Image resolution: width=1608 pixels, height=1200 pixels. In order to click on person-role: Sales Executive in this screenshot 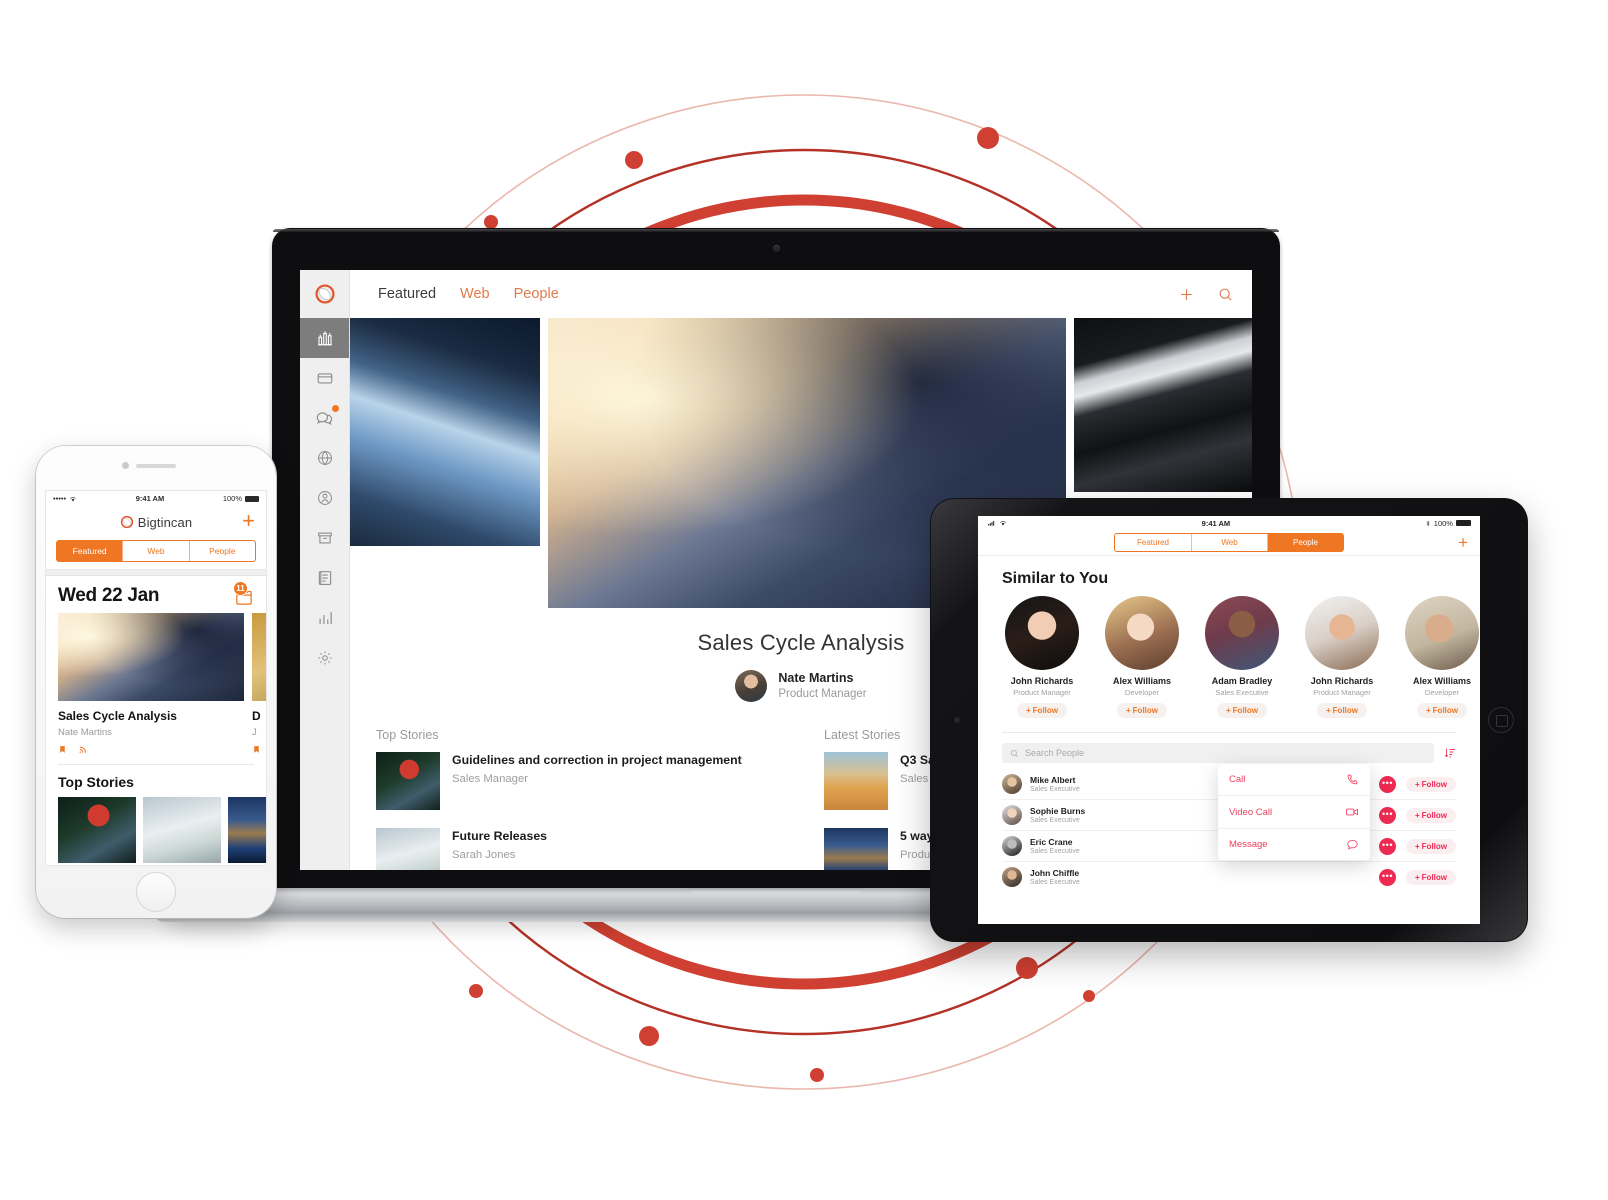, I will do `click(1242, 692)`.